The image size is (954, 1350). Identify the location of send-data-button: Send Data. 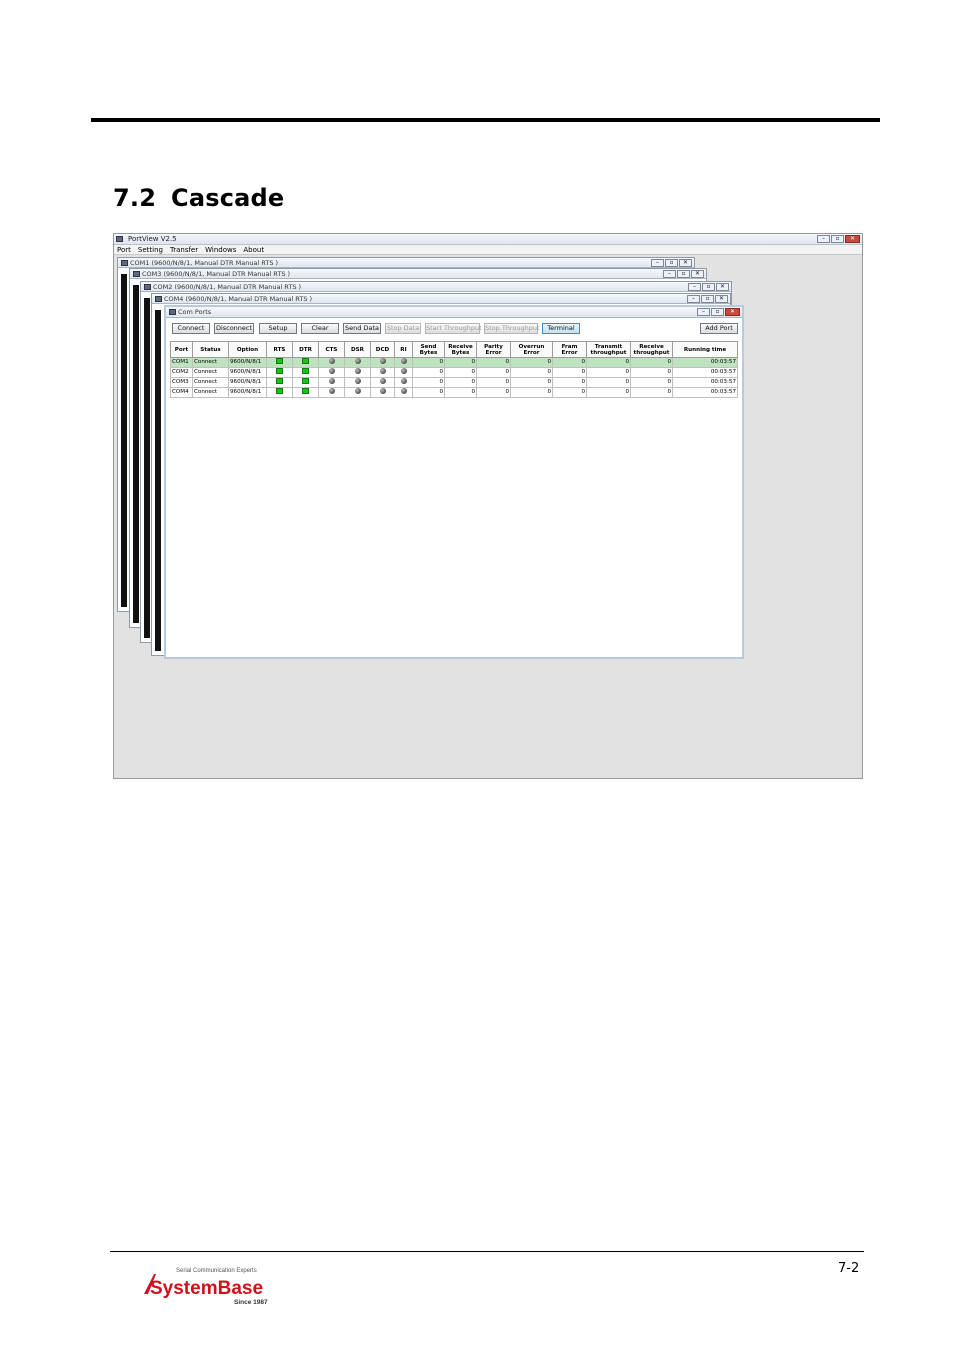
(362, 328).